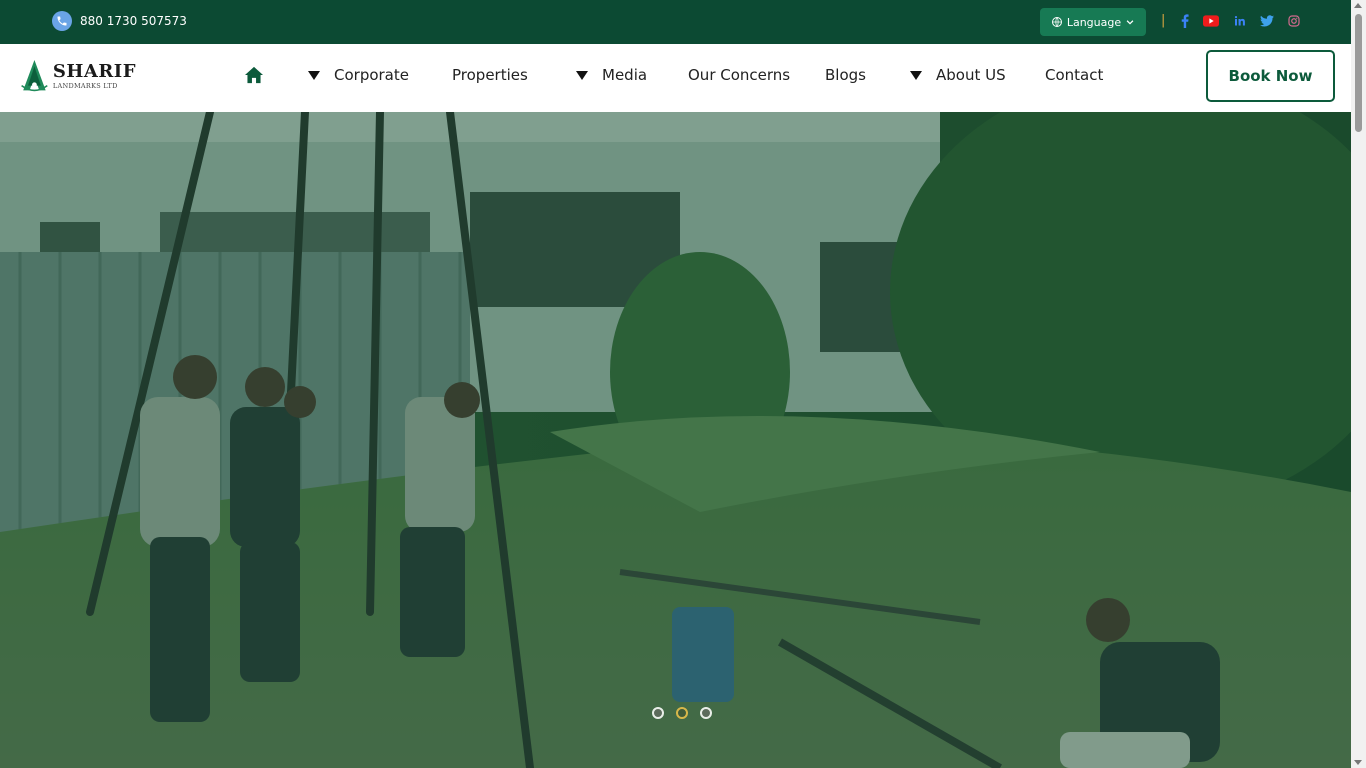  I want to click on phone-contact: 880 1730 507573, so click(119, 21).